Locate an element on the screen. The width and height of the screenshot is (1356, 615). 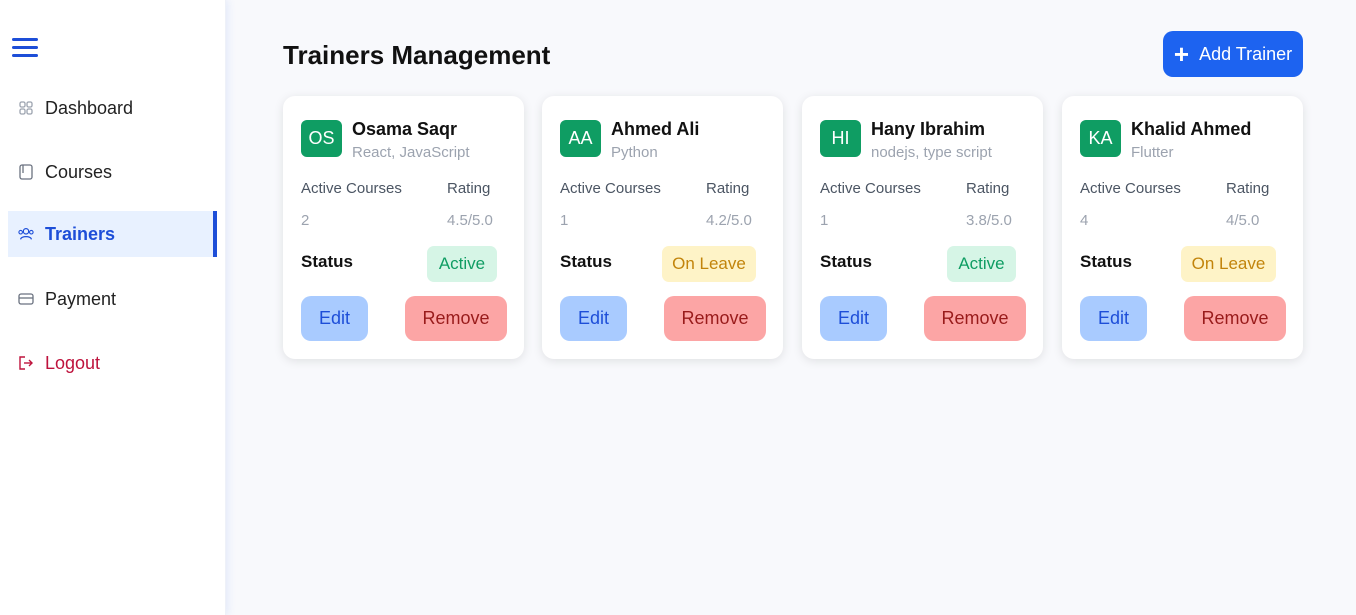
page-title: Trainers Management is located at coordinates (417, 55).